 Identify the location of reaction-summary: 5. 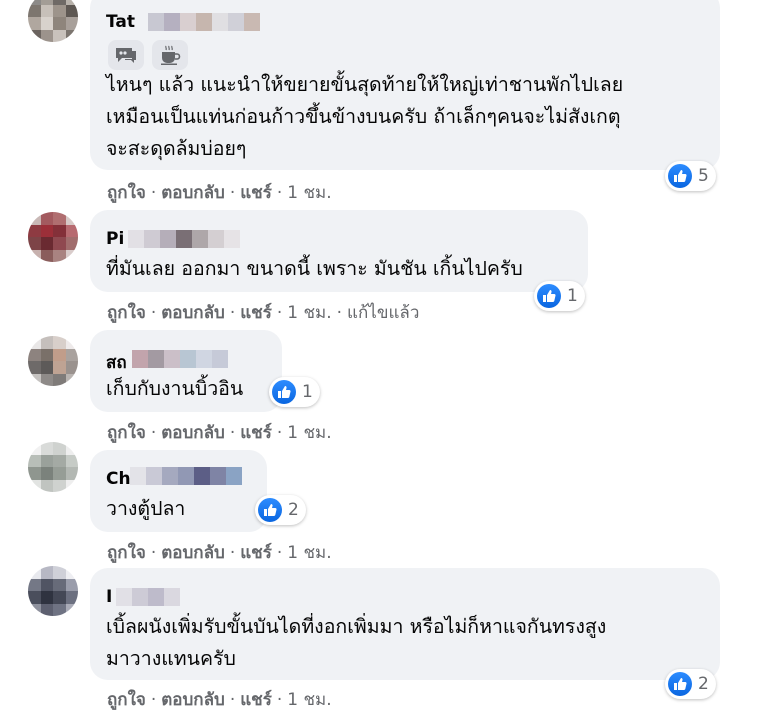
(690, 176).